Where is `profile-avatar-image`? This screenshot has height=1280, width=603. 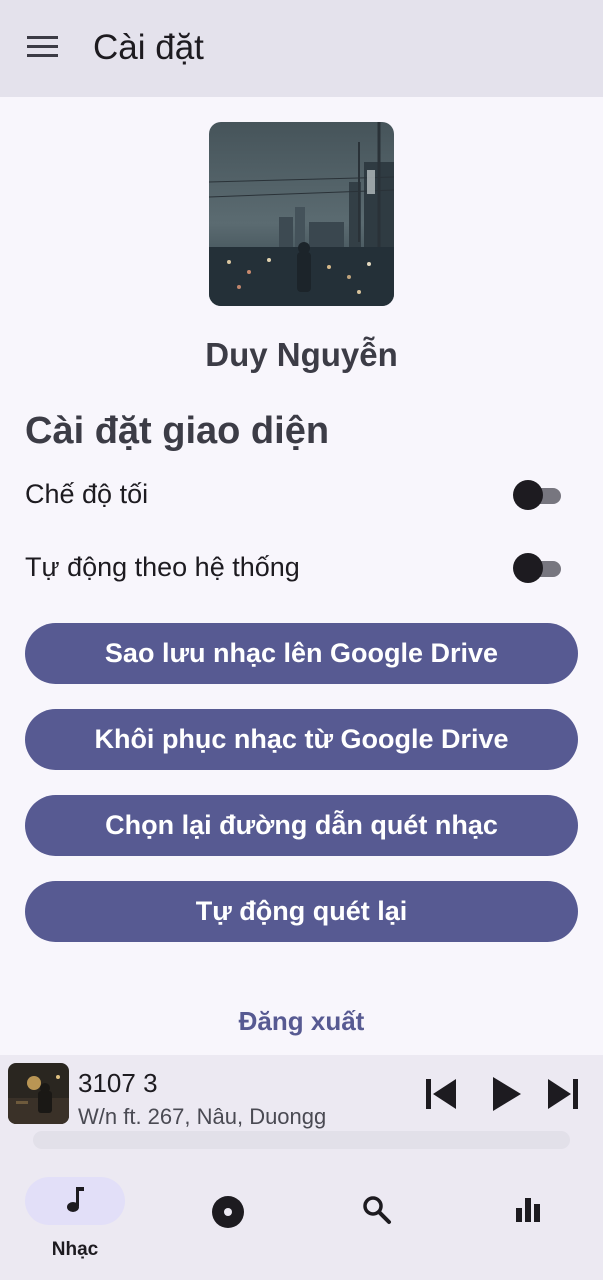
profile-avatar-image is located at coordinates (301, 214).